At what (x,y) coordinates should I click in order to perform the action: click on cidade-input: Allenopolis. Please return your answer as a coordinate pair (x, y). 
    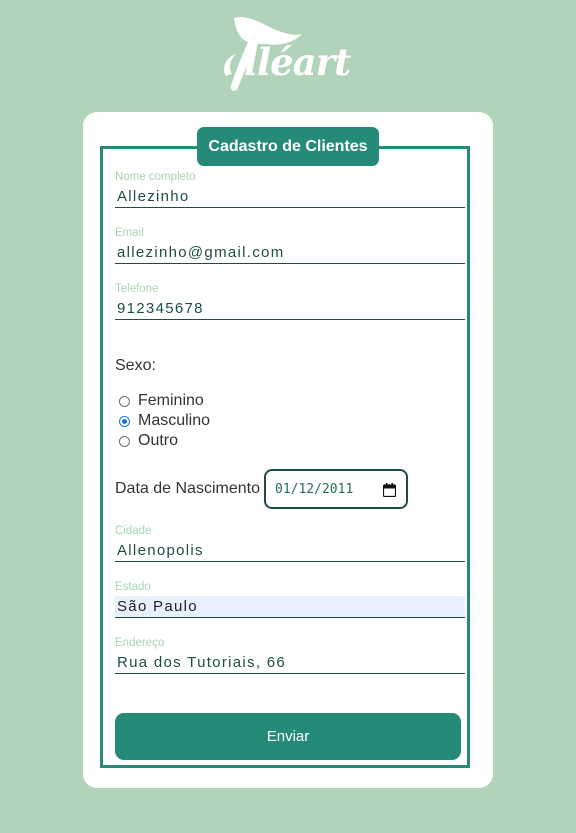
    Looking at the image, I should click on (290, 551).